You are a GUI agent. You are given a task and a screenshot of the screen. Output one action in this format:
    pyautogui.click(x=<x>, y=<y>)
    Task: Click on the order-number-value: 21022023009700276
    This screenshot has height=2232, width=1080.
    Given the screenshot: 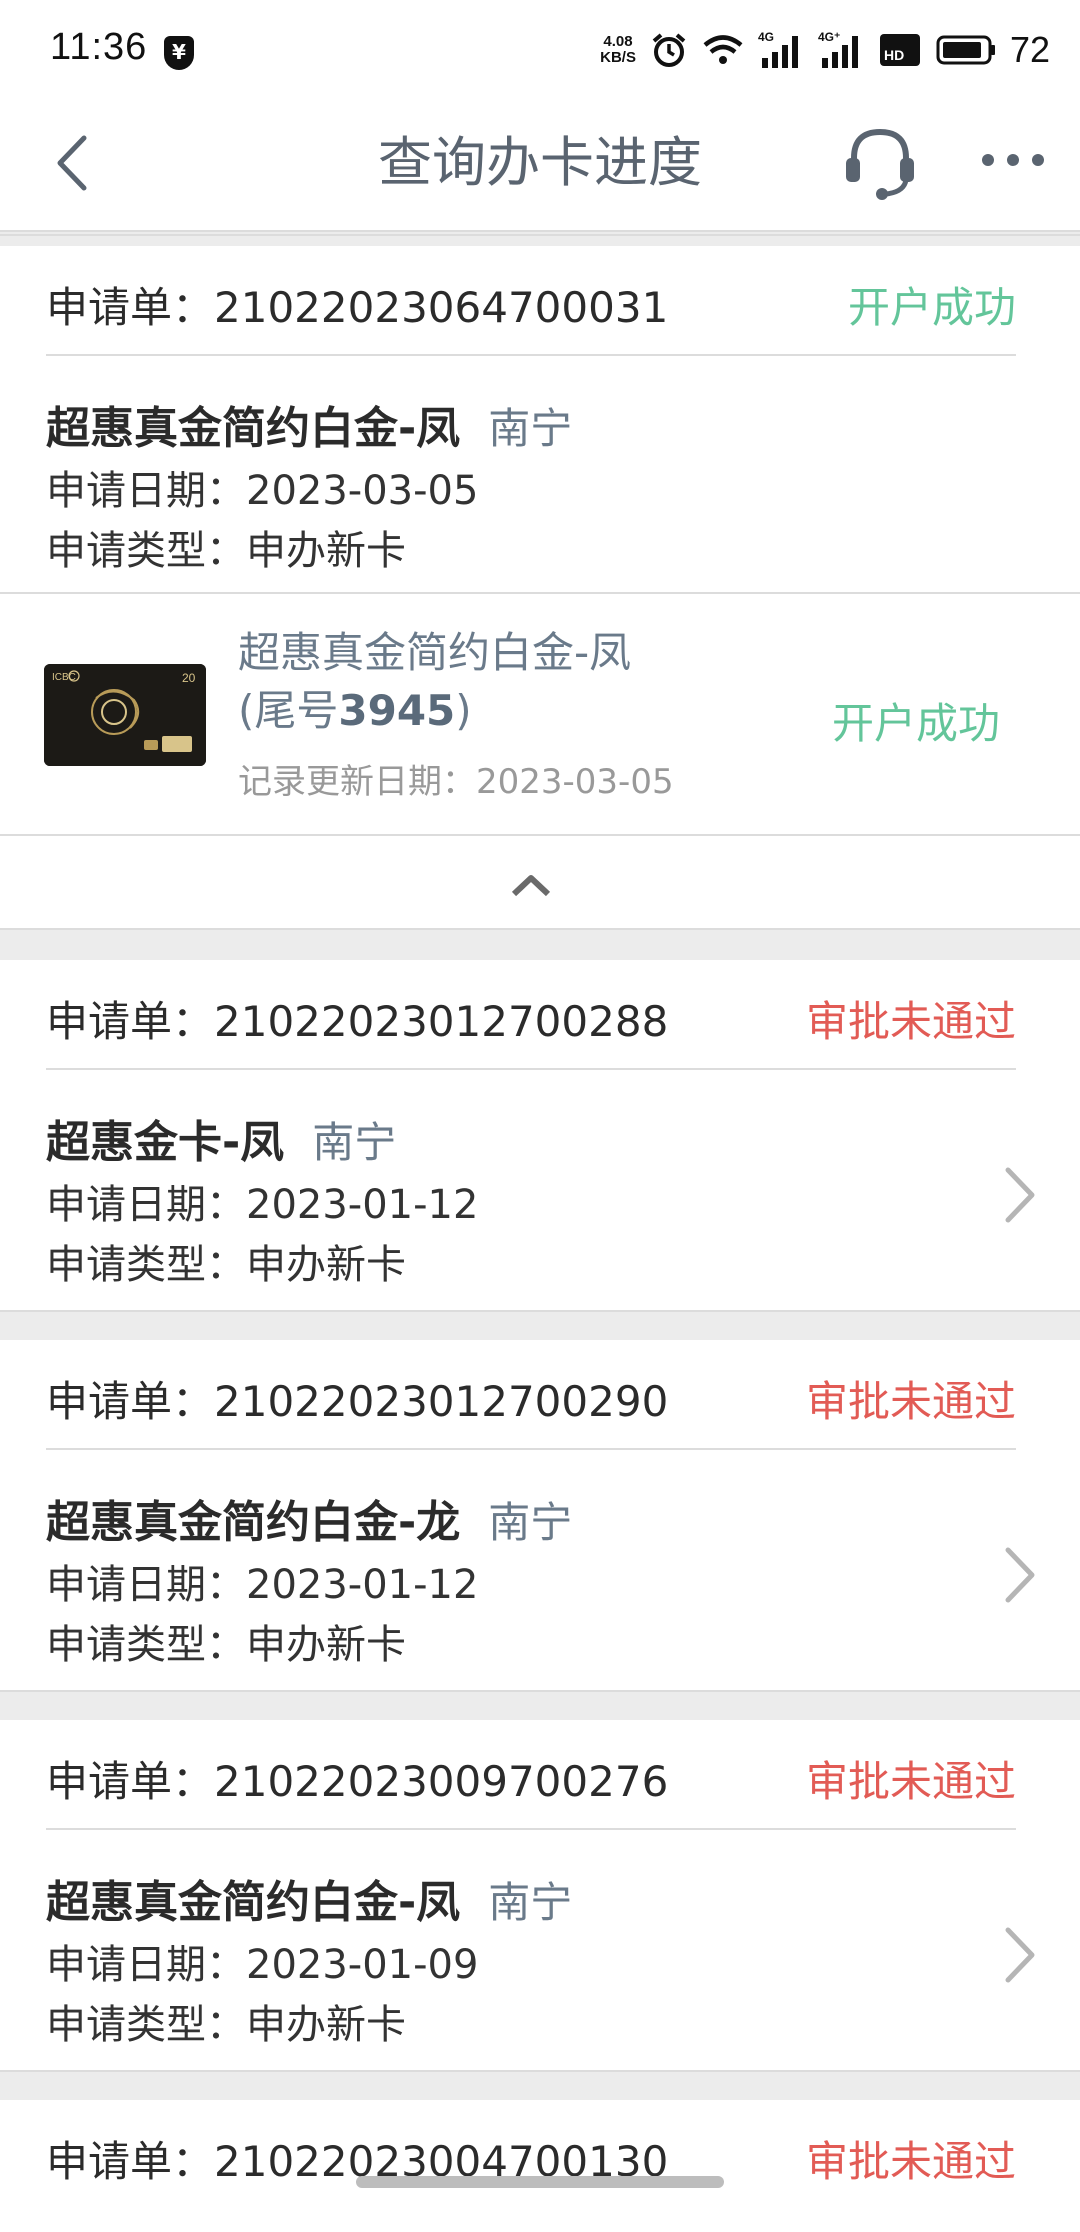 What is the action you would take?
    pyautogui.click(x=441, y=1781)
    